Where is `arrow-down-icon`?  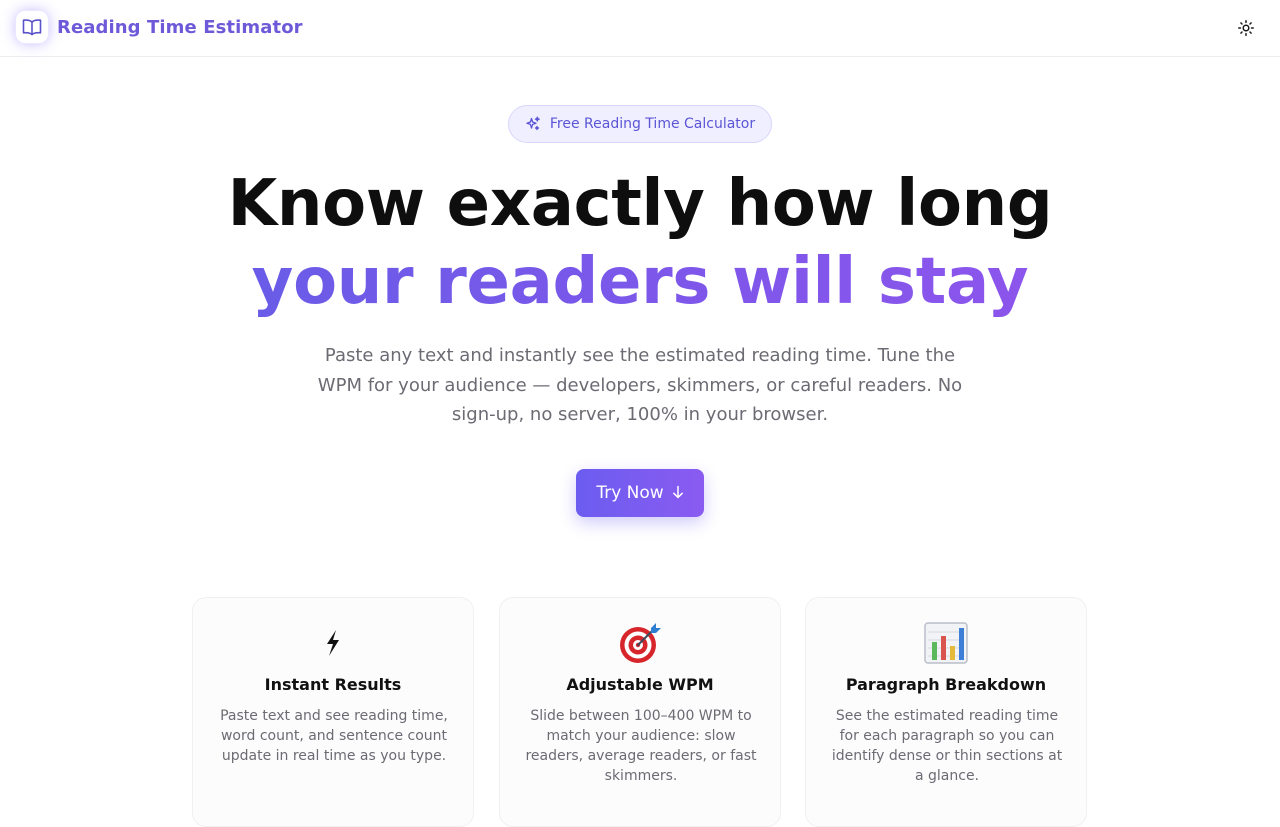
arrow-down-icon is located at coordinates (678, 493).